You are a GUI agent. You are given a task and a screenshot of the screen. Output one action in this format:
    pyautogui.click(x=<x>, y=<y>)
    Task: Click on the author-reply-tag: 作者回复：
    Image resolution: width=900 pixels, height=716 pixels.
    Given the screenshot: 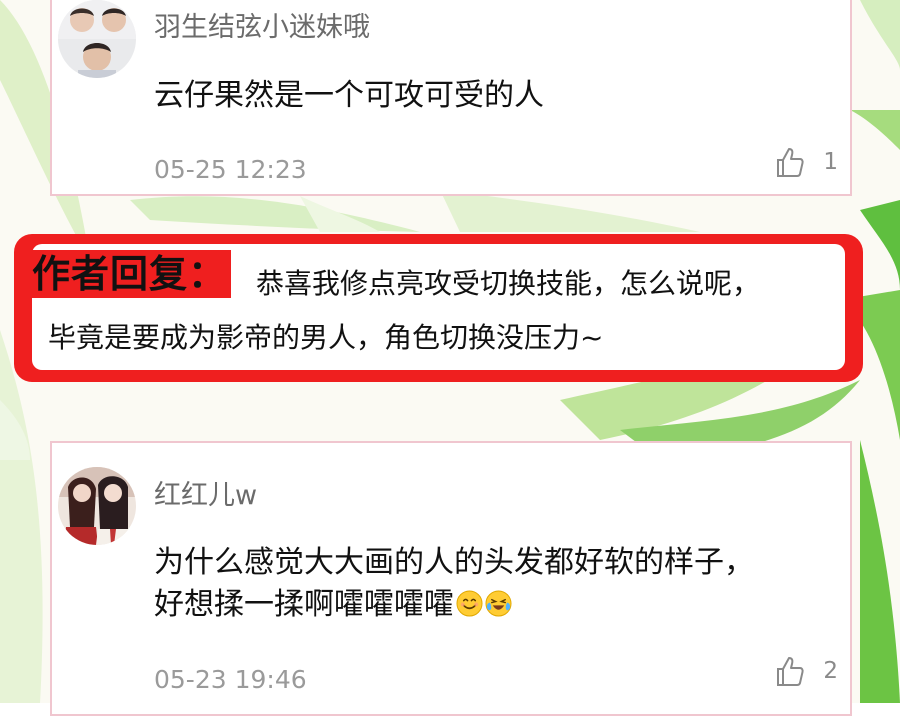 What is the action you would take?
    pyautogui.click(x=132, y=274)
    